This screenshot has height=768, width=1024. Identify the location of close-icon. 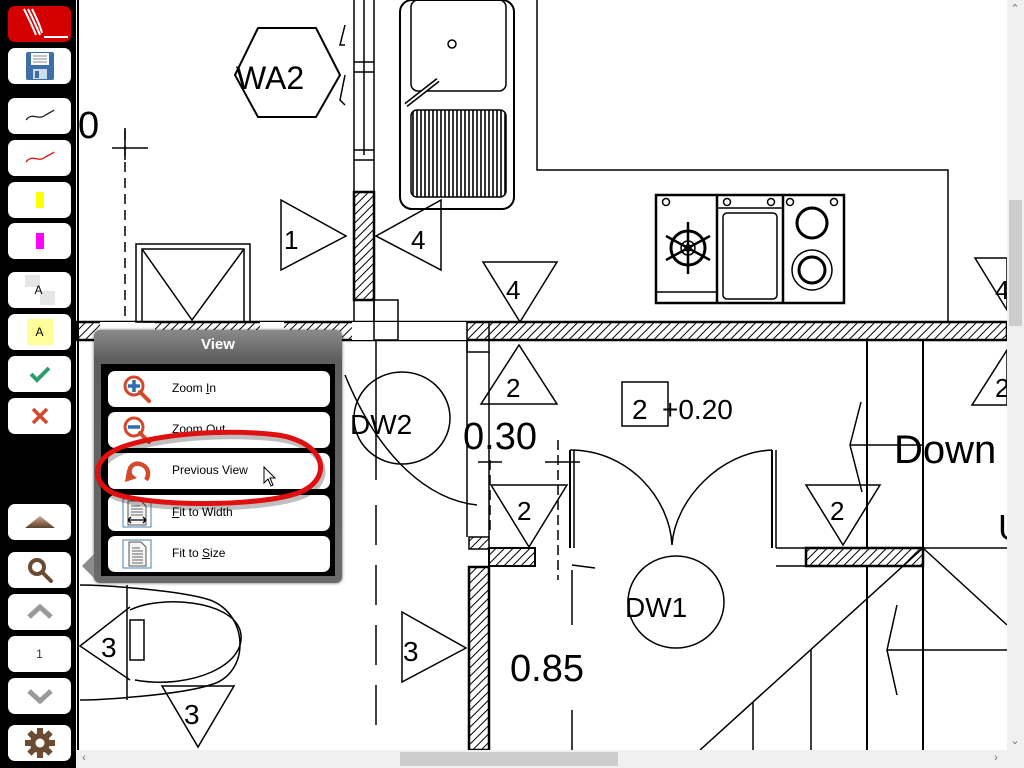
(39, 416).